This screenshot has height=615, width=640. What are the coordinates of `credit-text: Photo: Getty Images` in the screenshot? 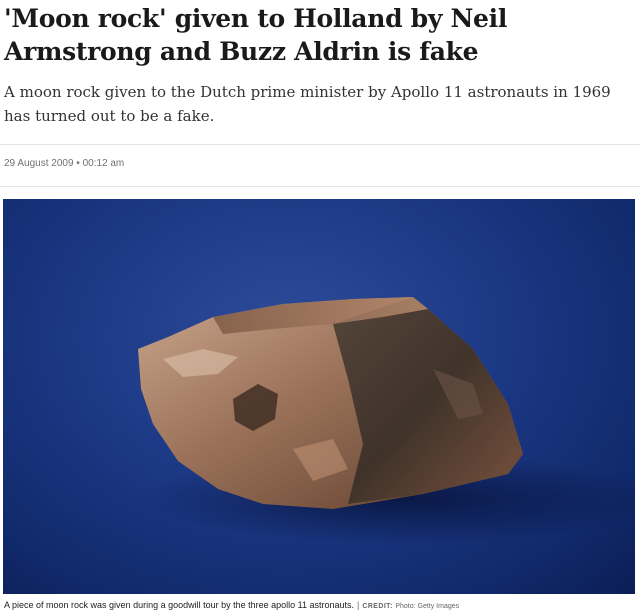 It's located at (427, 606).